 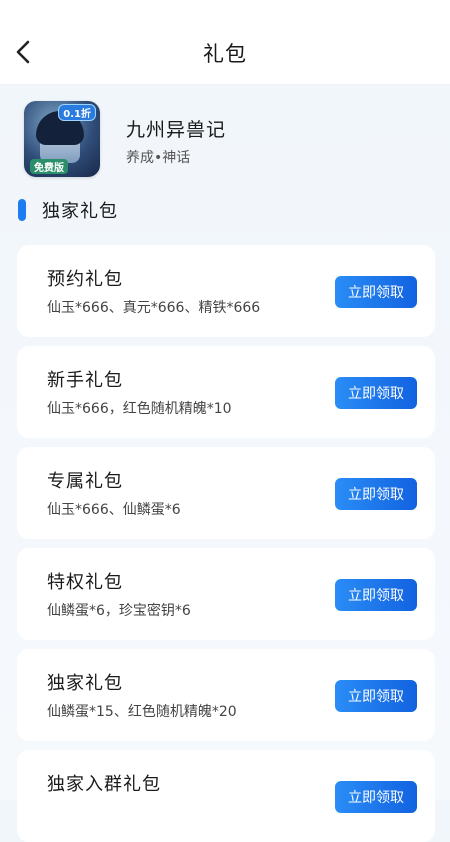 I want to click on gift-card: 独家礼包 仙鳞蛋*15、红色随机精魄*20 立即领取, so click(x=226, y=695).